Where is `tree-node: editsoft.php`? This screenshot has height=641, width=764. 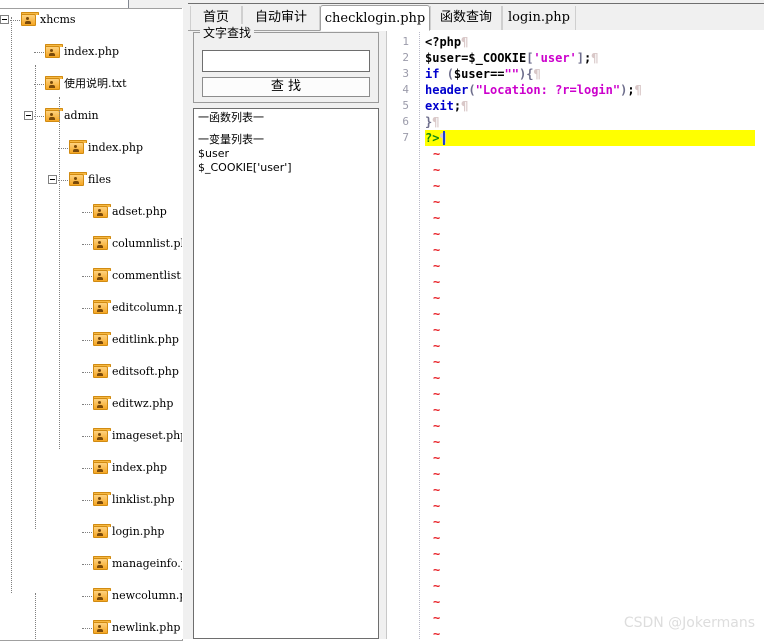
tree-node: editsoft.php is located at coordinates (91, 372).